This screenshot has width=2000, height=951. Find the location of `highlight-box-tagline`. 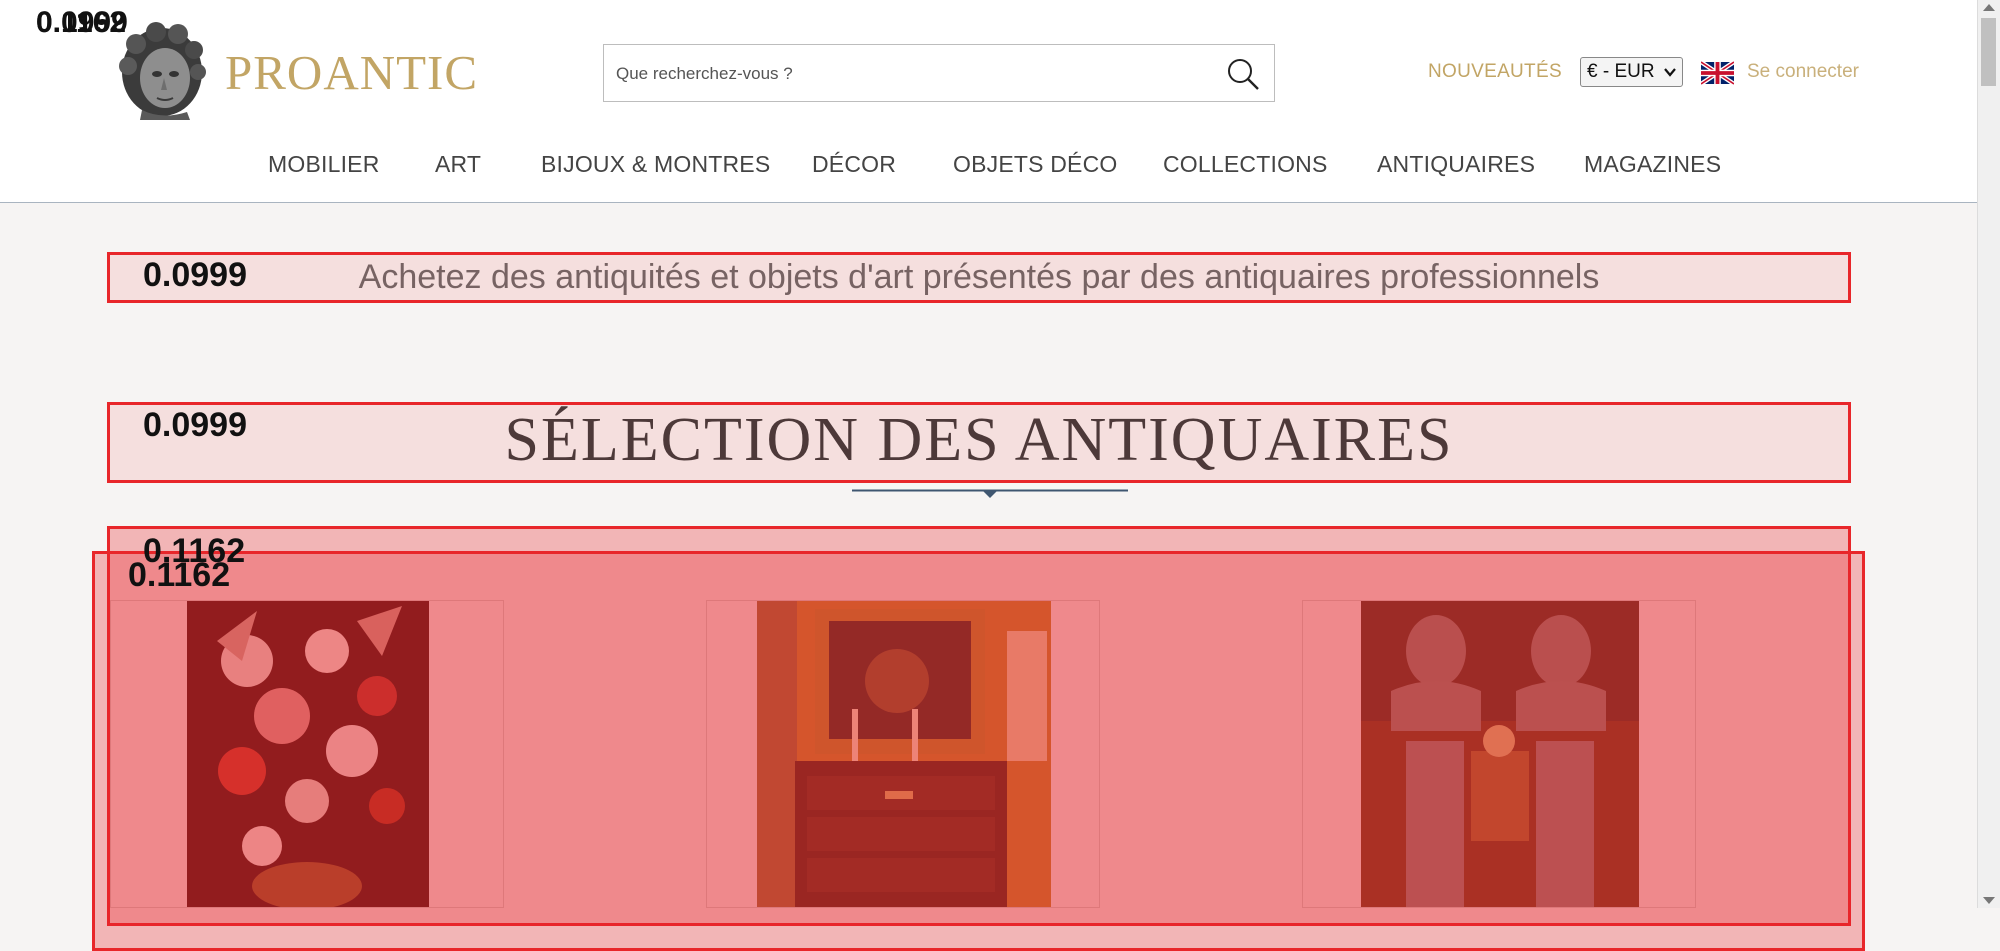

highlight-box-tagline is located at coordinates (979, 277).